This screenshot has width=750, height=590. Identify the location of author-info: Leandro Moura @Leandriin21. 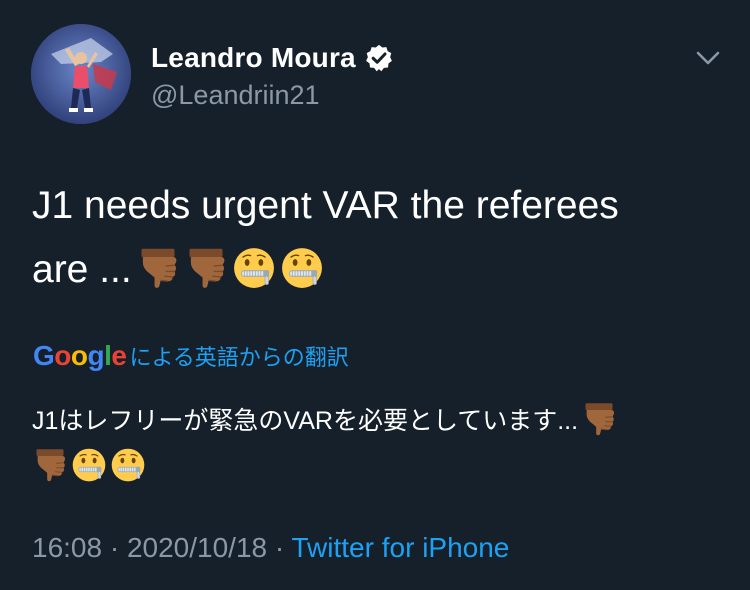
(272, 75).